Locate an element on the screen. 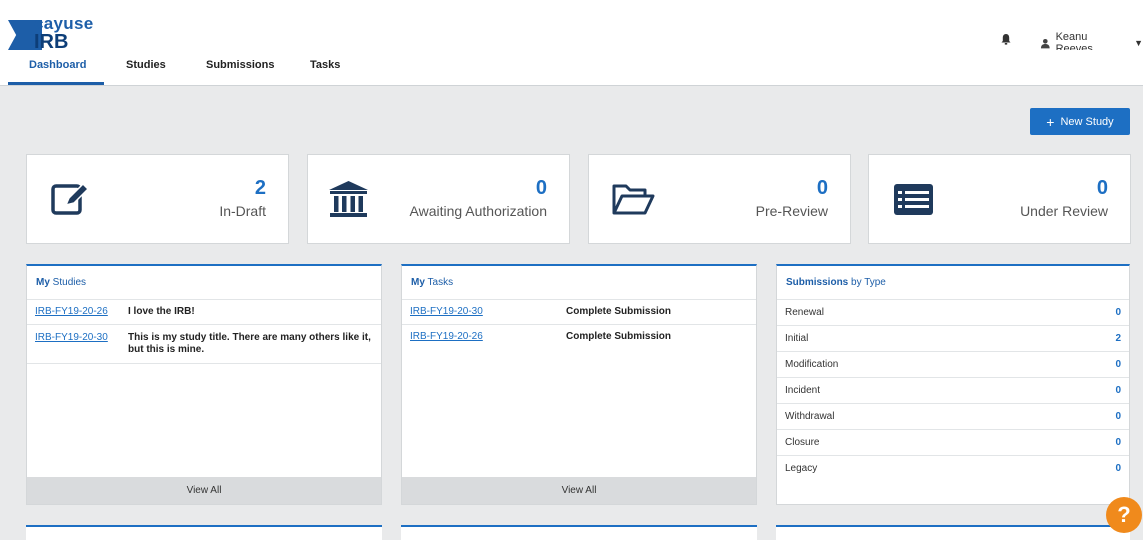 This screenshot has height=540, width=1143. tab-submissions: Submissions is located at coordinates (240, 65).